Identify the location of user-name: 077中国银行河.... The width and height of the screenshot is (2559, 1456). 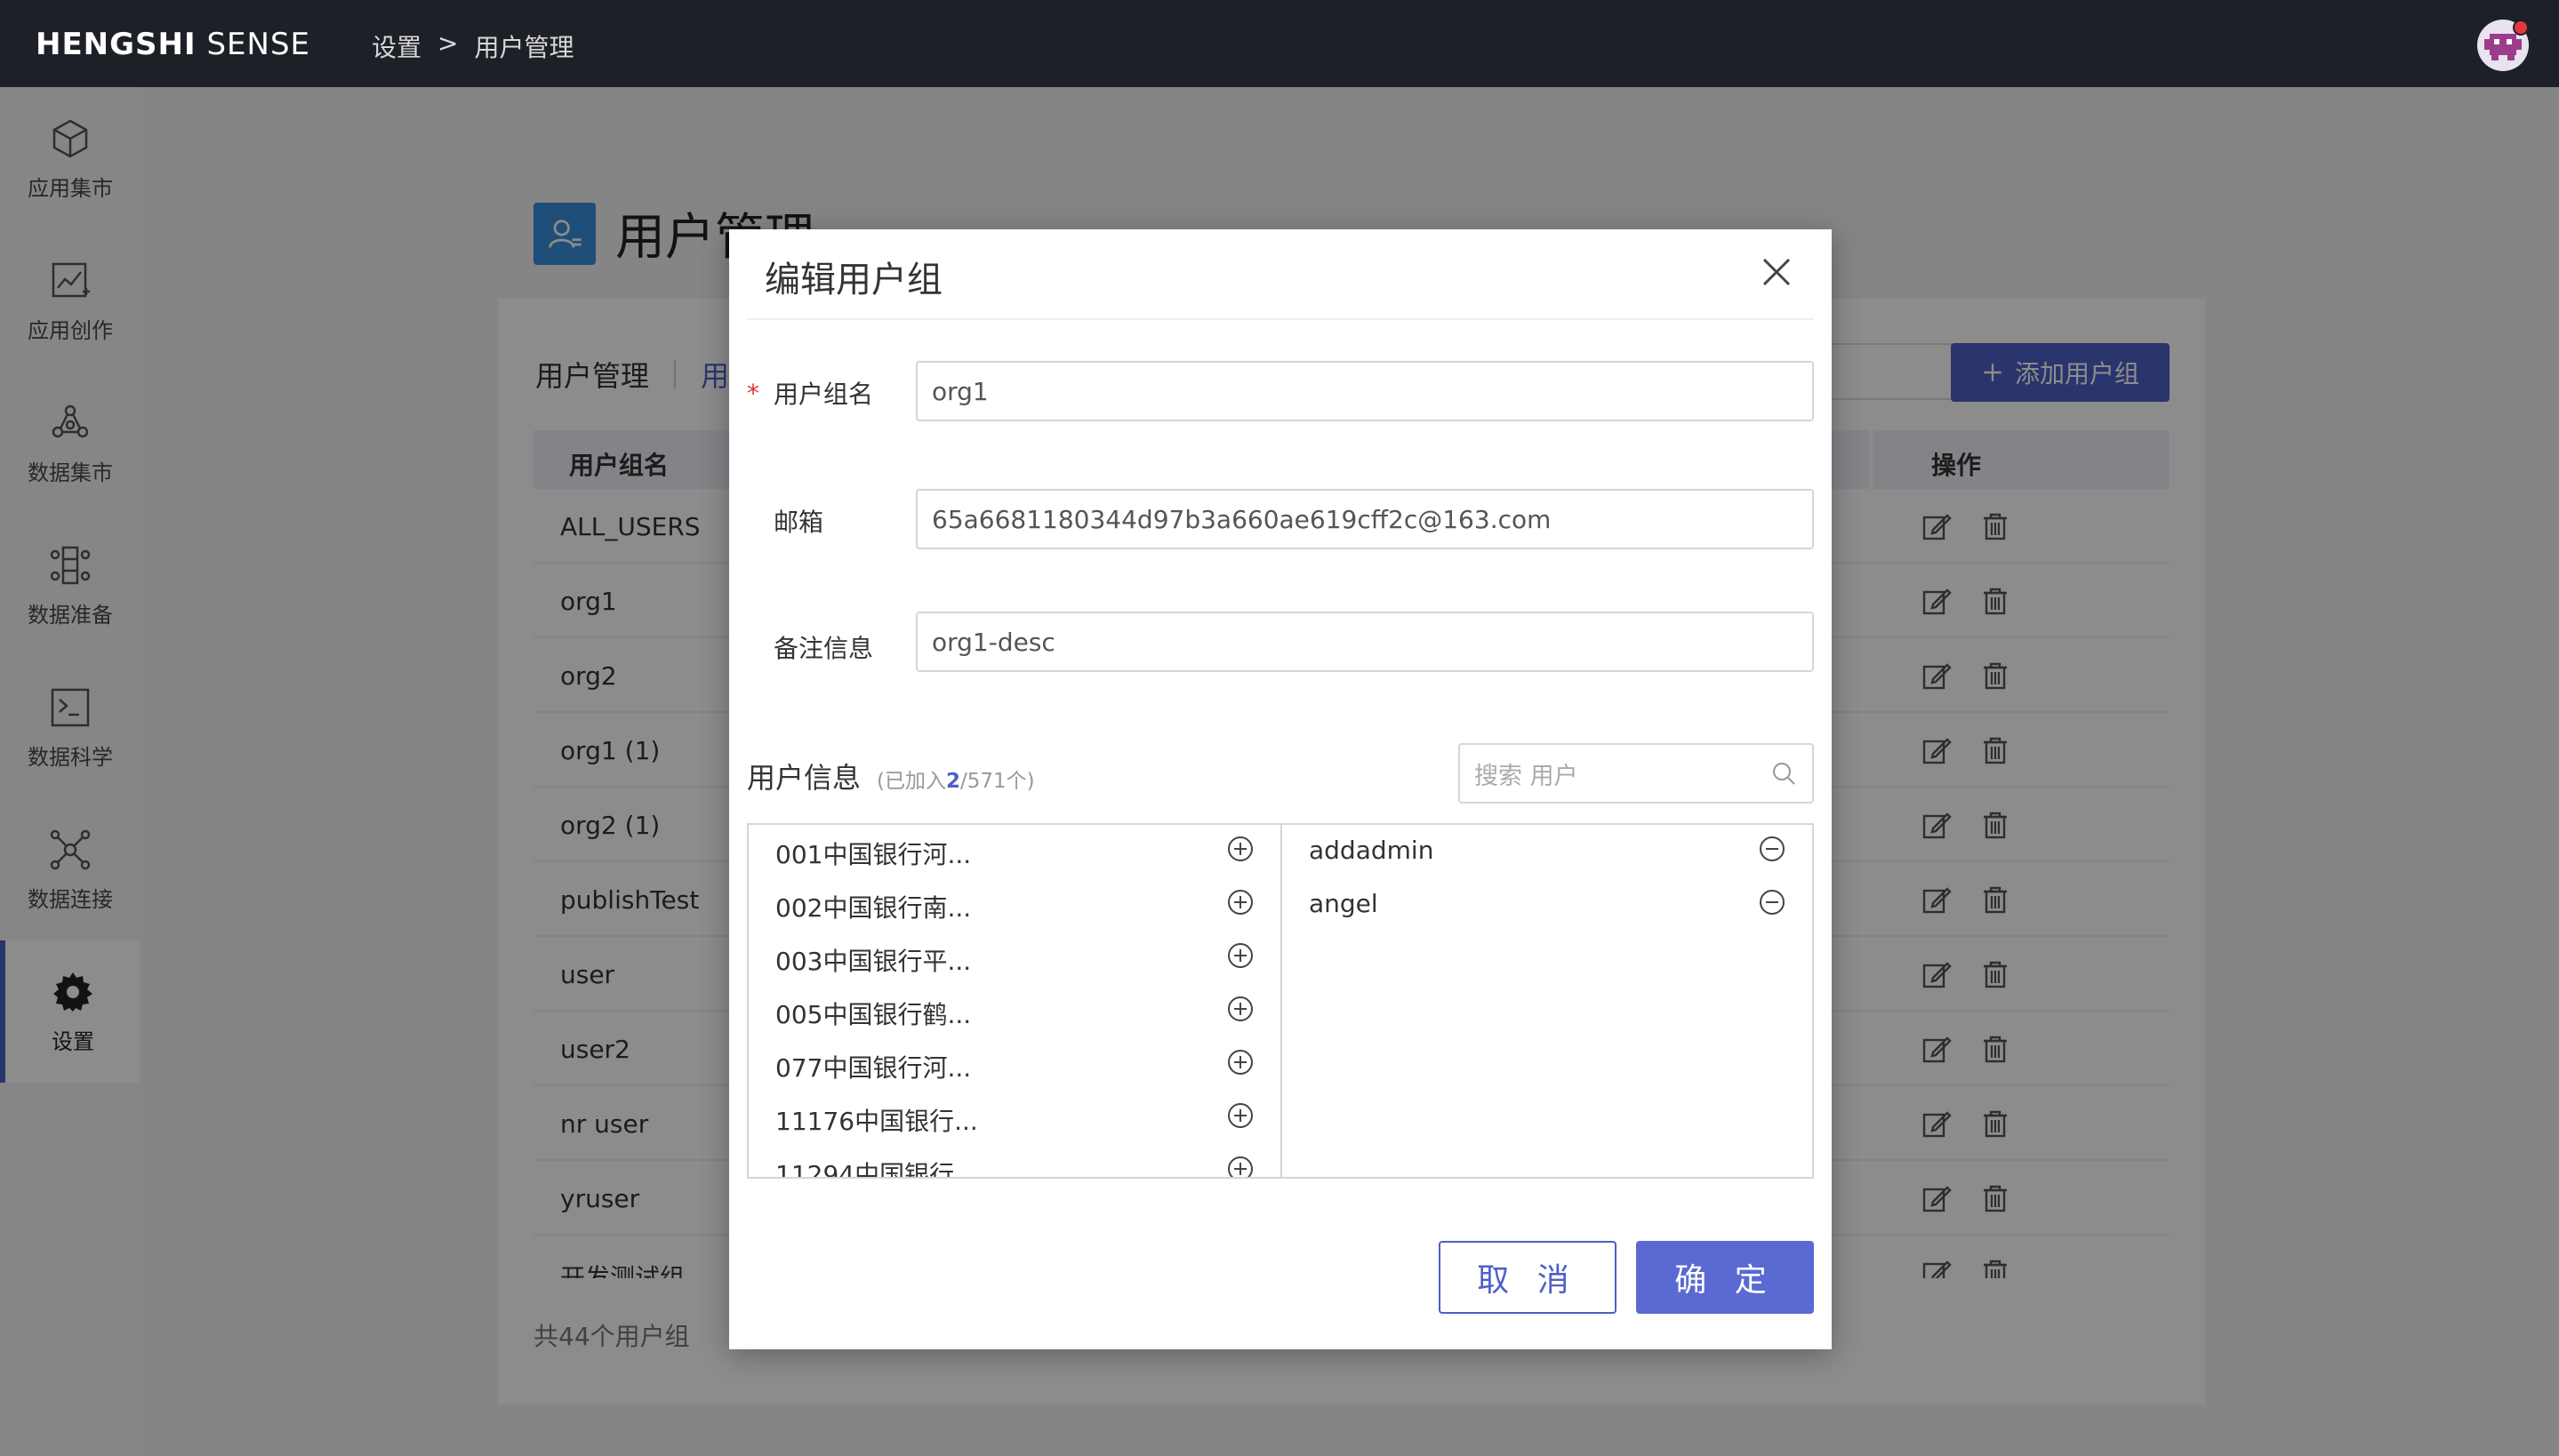
(873, 1068).